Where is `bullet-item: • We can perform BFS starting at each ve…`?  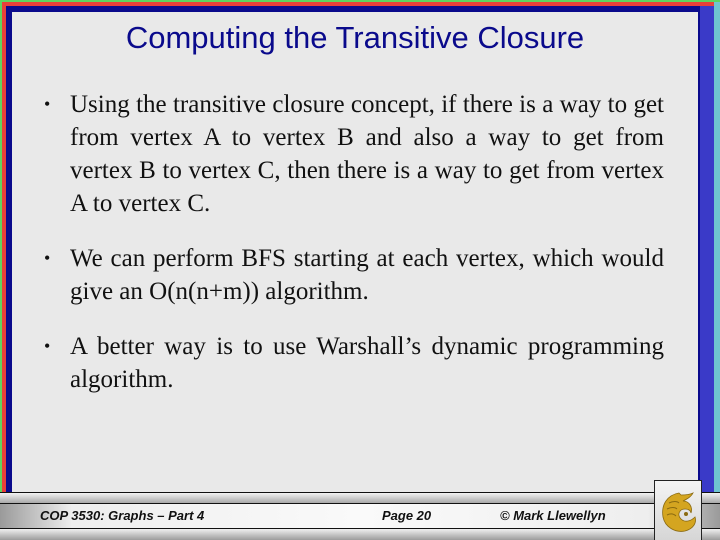
bullet-item: • We can perform BFS starting at each ve… is located at coordinates (348, 275).